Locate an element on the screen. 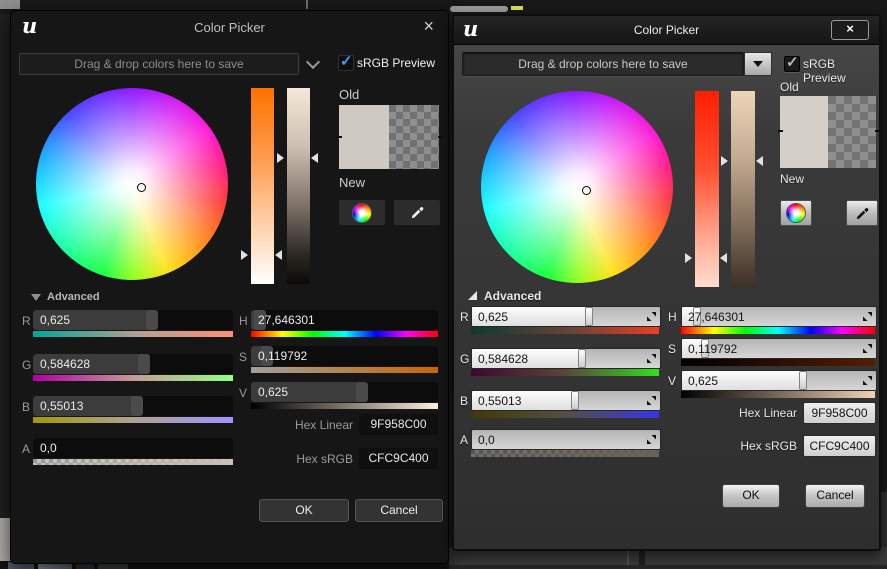 This screenshot has width=887, height=569. b-gradient-strip is located at coordinates (565, 414).